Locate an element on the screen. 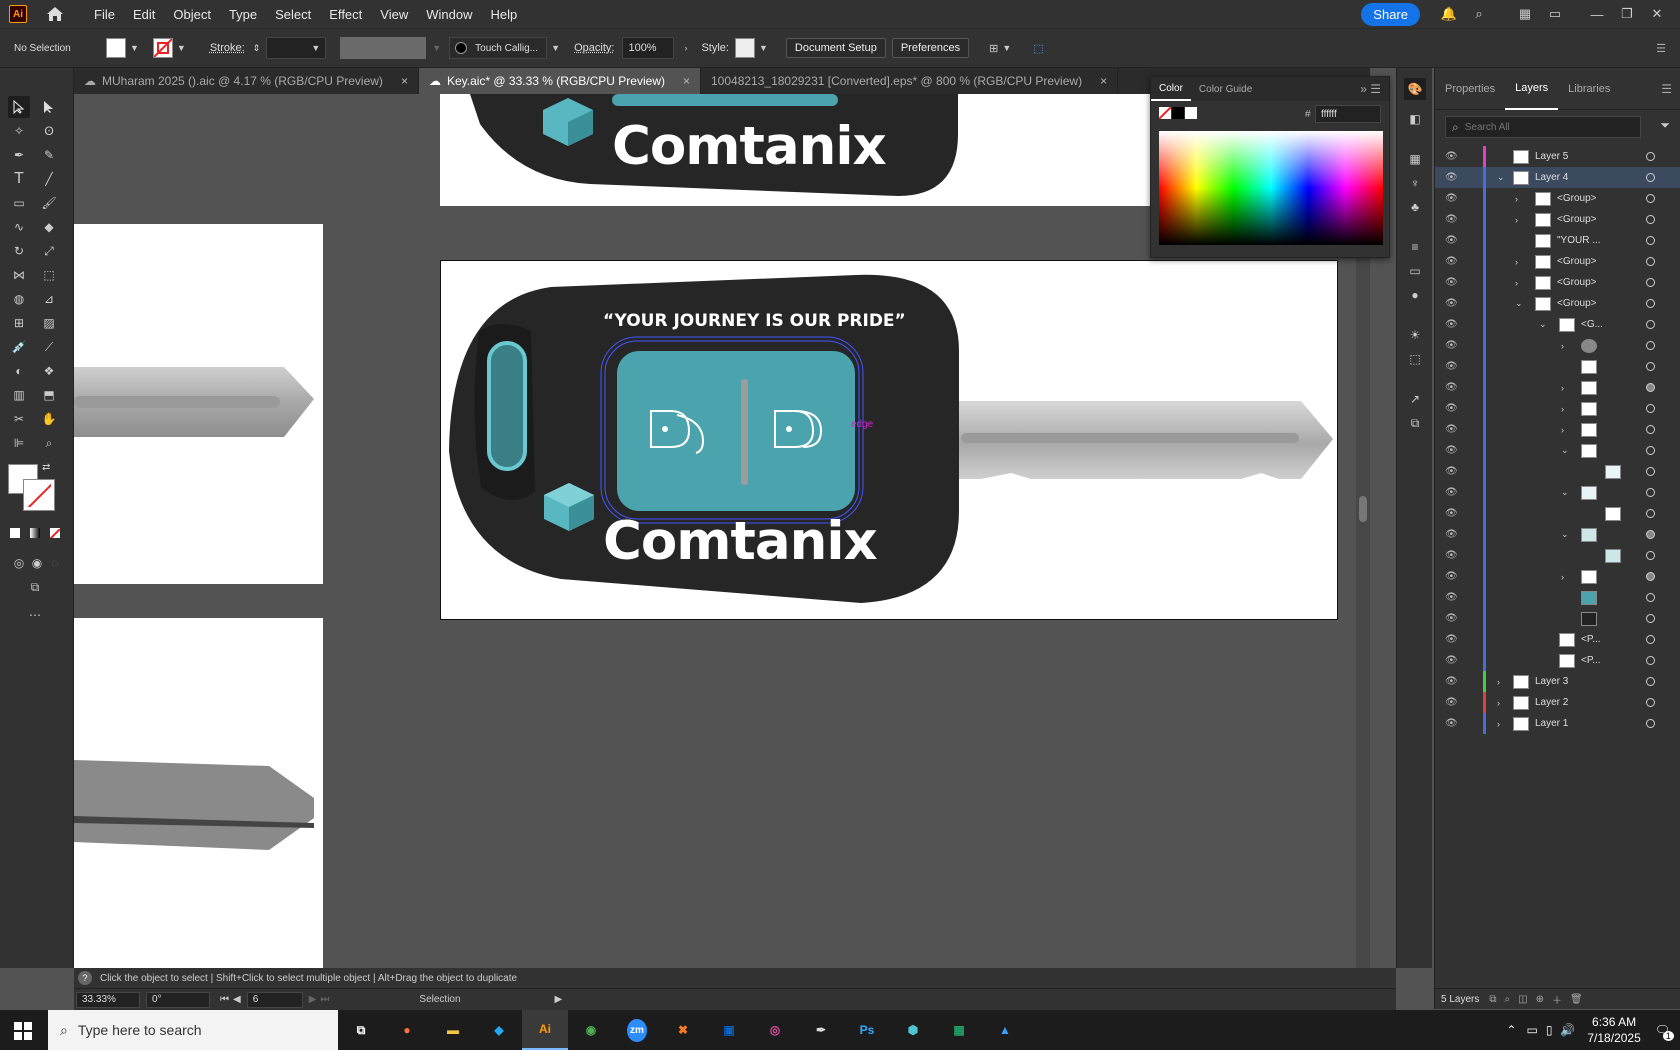 The width and height of the screenshot is (1680, 1050). help-icon: ? is located at coordinates (85, 978).